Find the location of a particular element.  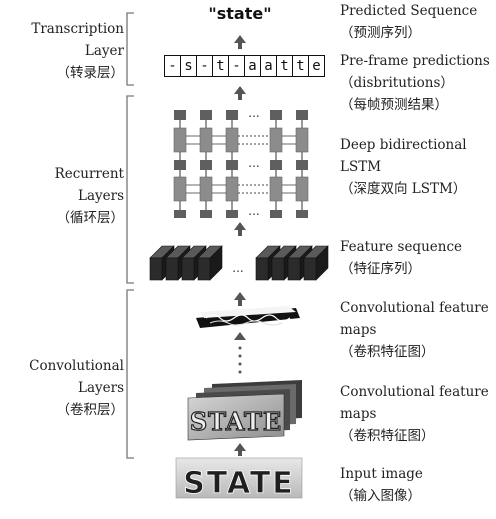

label-line: Layer is located at coordinates (104, 51).